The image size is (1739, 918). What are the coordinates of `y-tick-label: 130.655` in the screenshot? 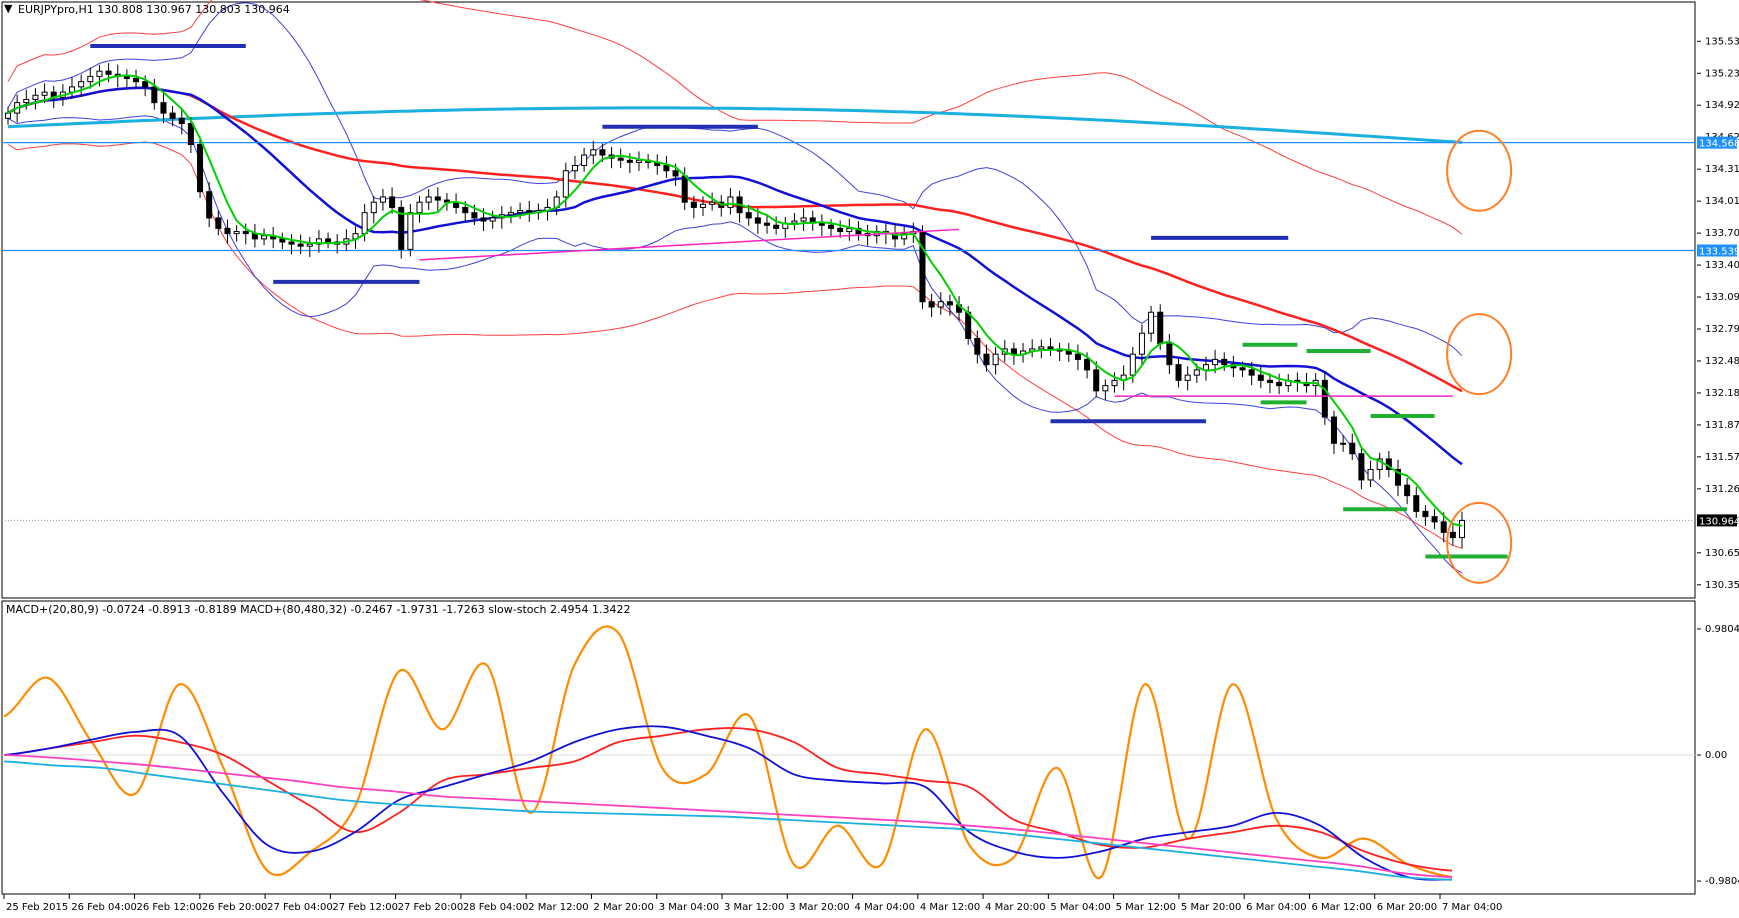 It's located at (1722, 553).